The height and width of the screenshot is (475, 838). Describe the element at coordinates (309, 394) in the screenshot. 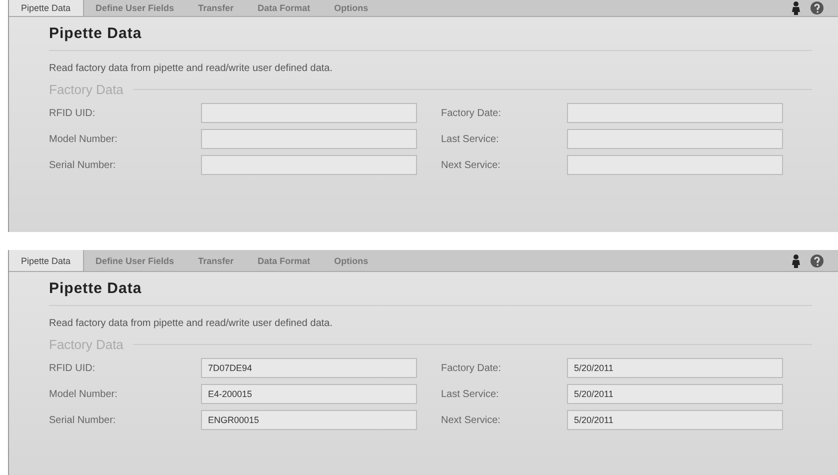

I see `text-field: E4-200015` at that location.